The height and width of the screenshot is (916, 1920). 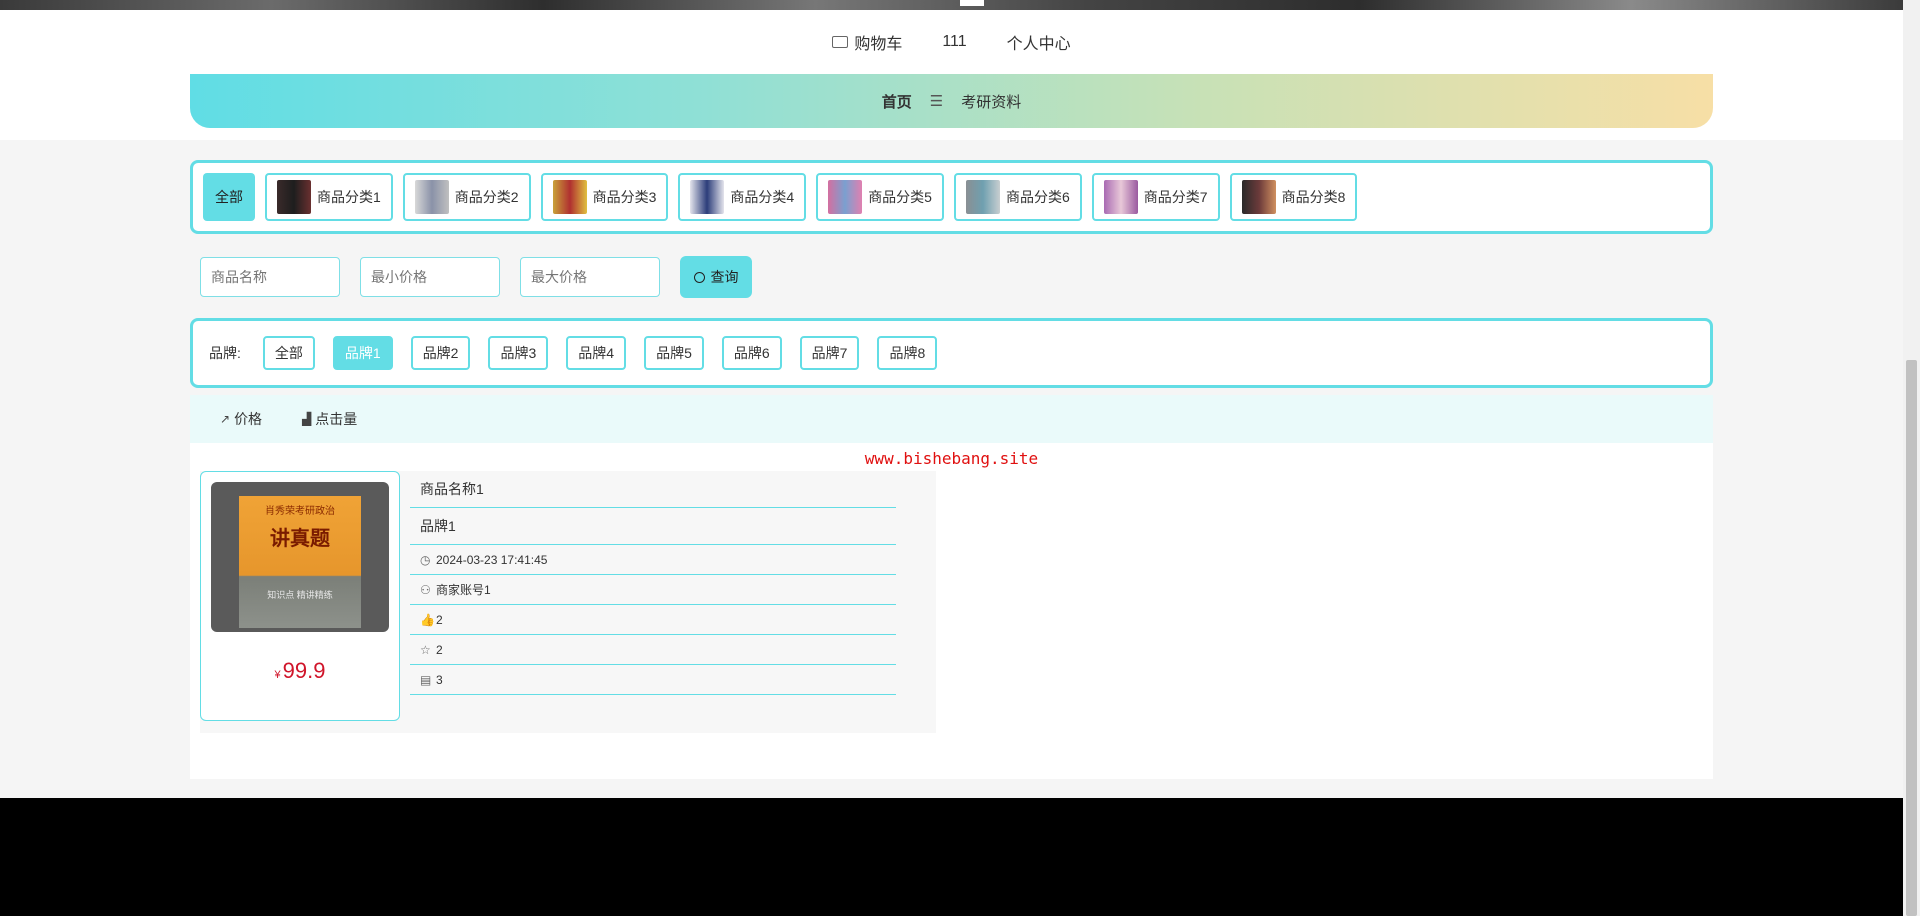 What do you see at coordinates (674, 353) in the screenshot?
I see `brand-item: 品牌5` at bounding box center [674, 353].